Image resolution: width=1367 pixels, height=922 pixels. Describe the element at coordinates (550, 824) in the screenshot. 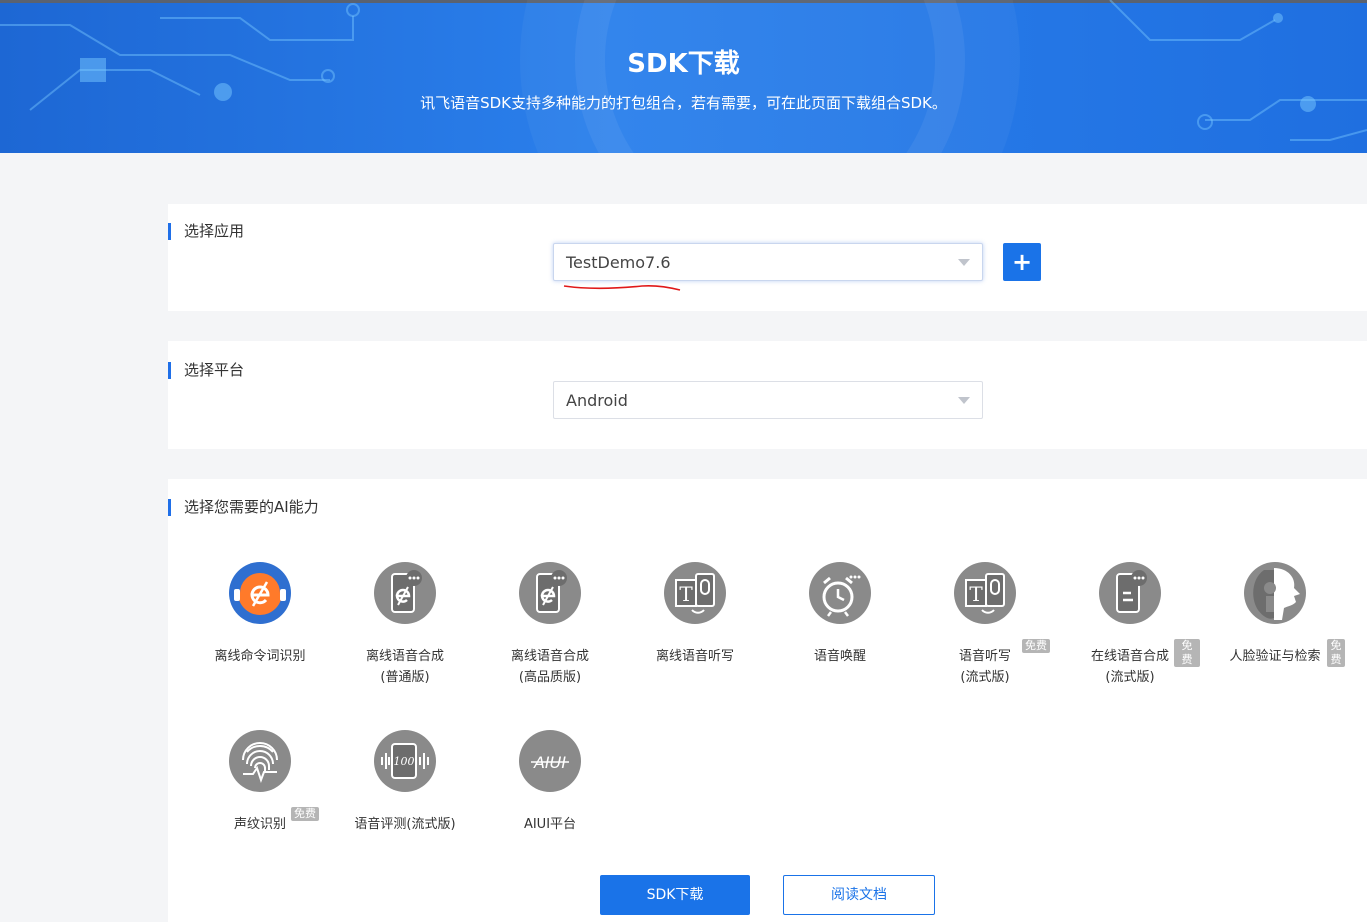

I see `ability-label: AIUI平台` at that location.